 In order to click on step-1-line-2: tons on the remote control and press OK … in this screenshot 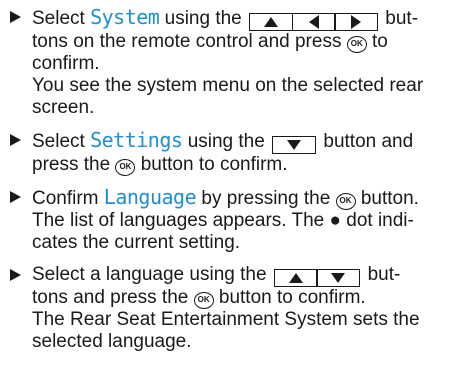, I will do `click(210, 42)`.